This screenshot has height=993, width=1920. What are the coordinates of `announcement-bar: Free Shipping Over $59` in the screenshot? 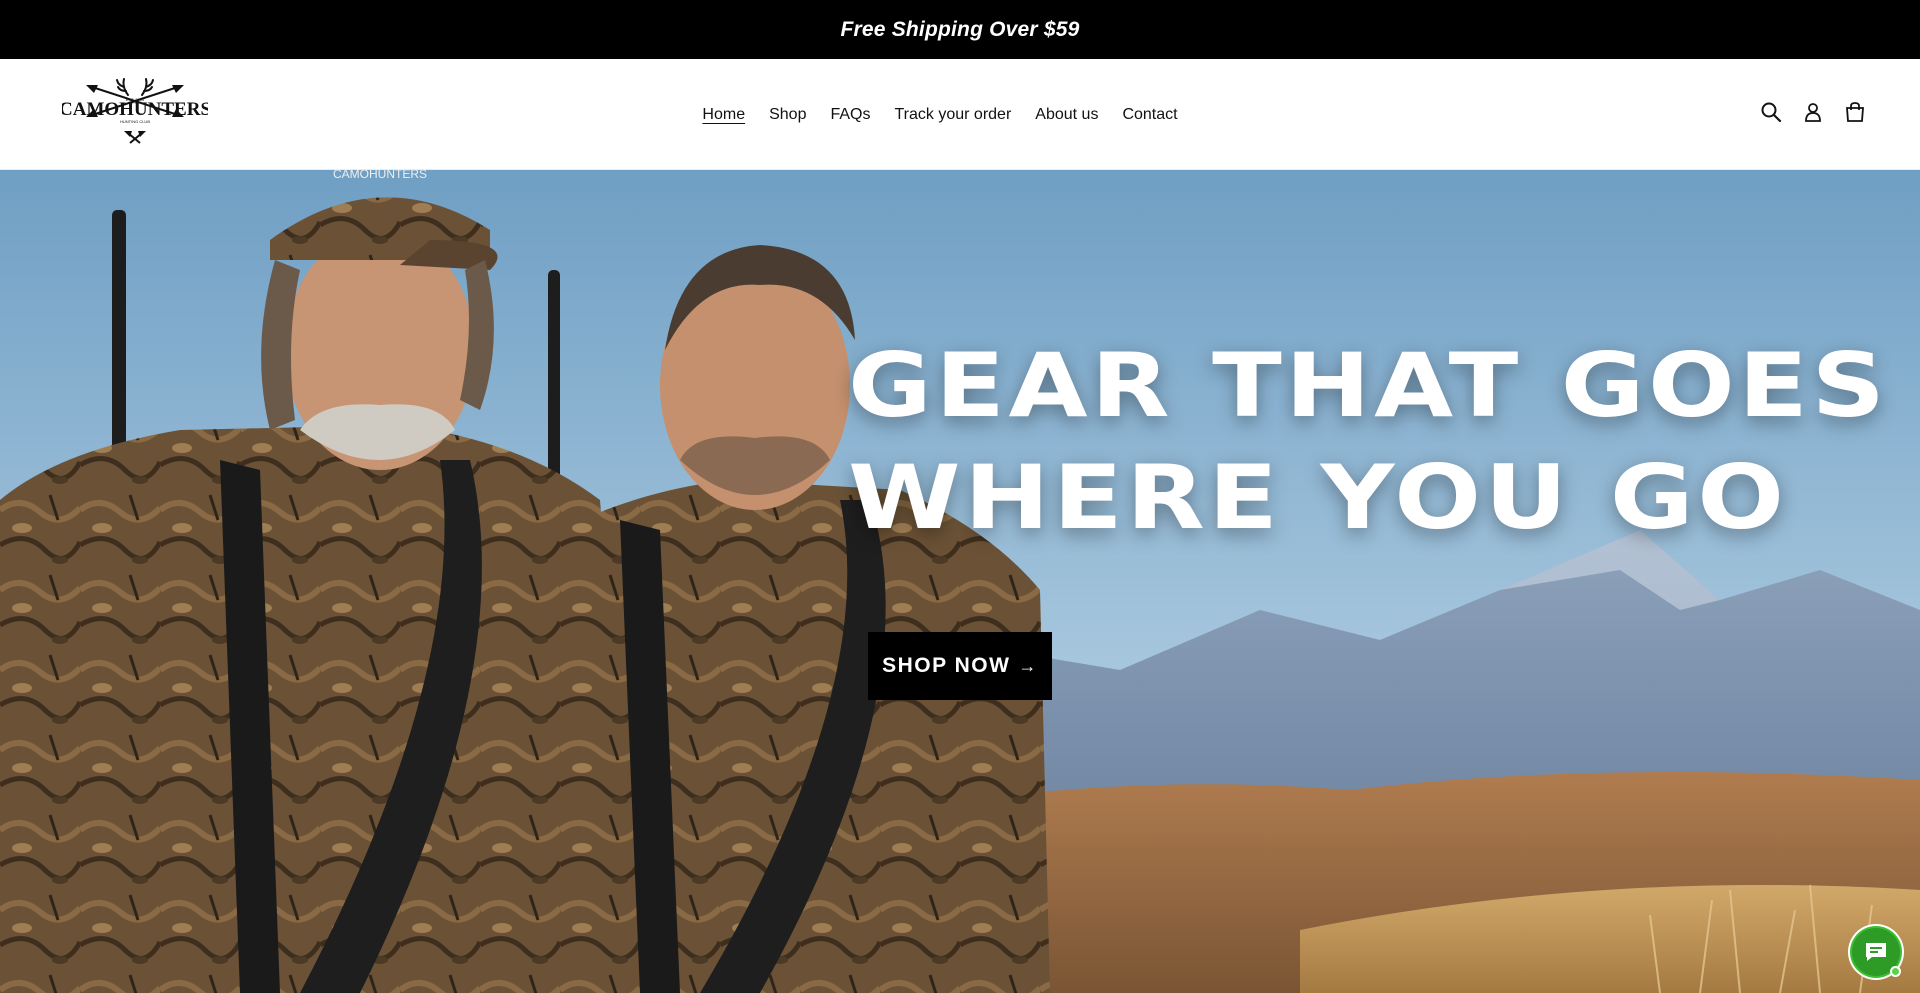 It's located at (960, 29).